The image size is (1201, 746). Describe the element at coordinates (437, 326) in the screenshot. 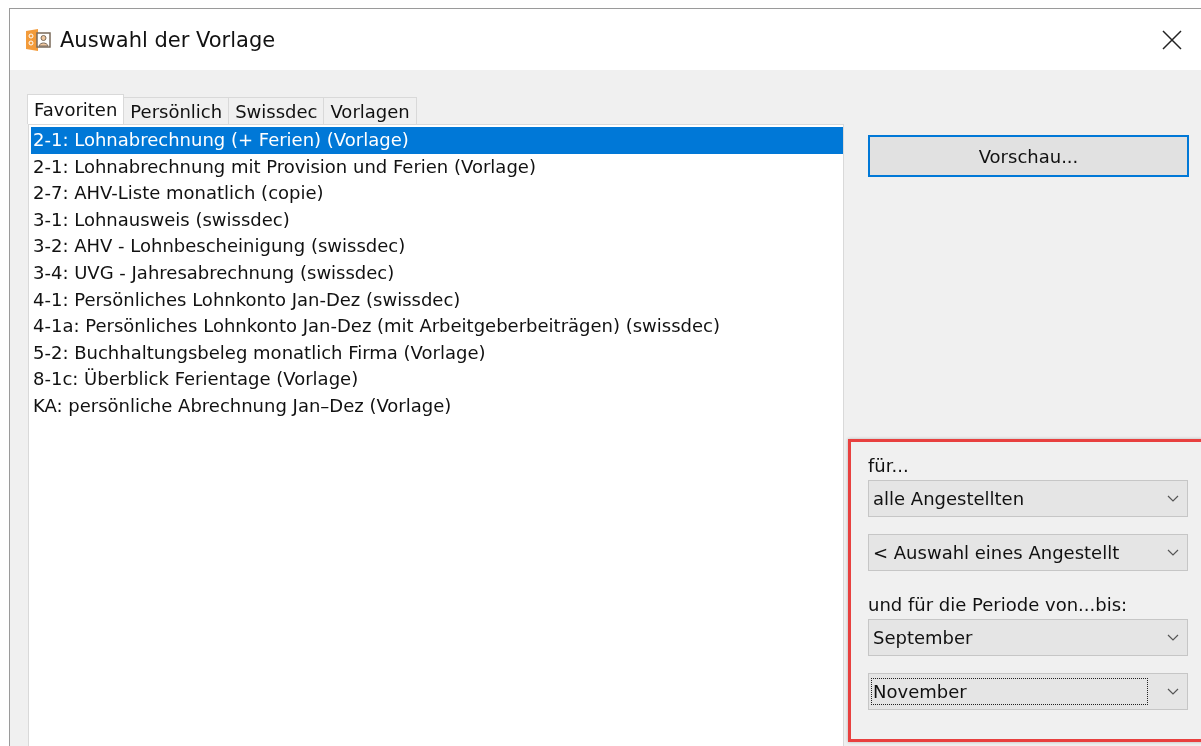

I see `list-item: 4-1a: Persönliches Lohnkonto Jan-Dez (mit Arbeitgeberbeiträgen) (swissdec)` at that location.